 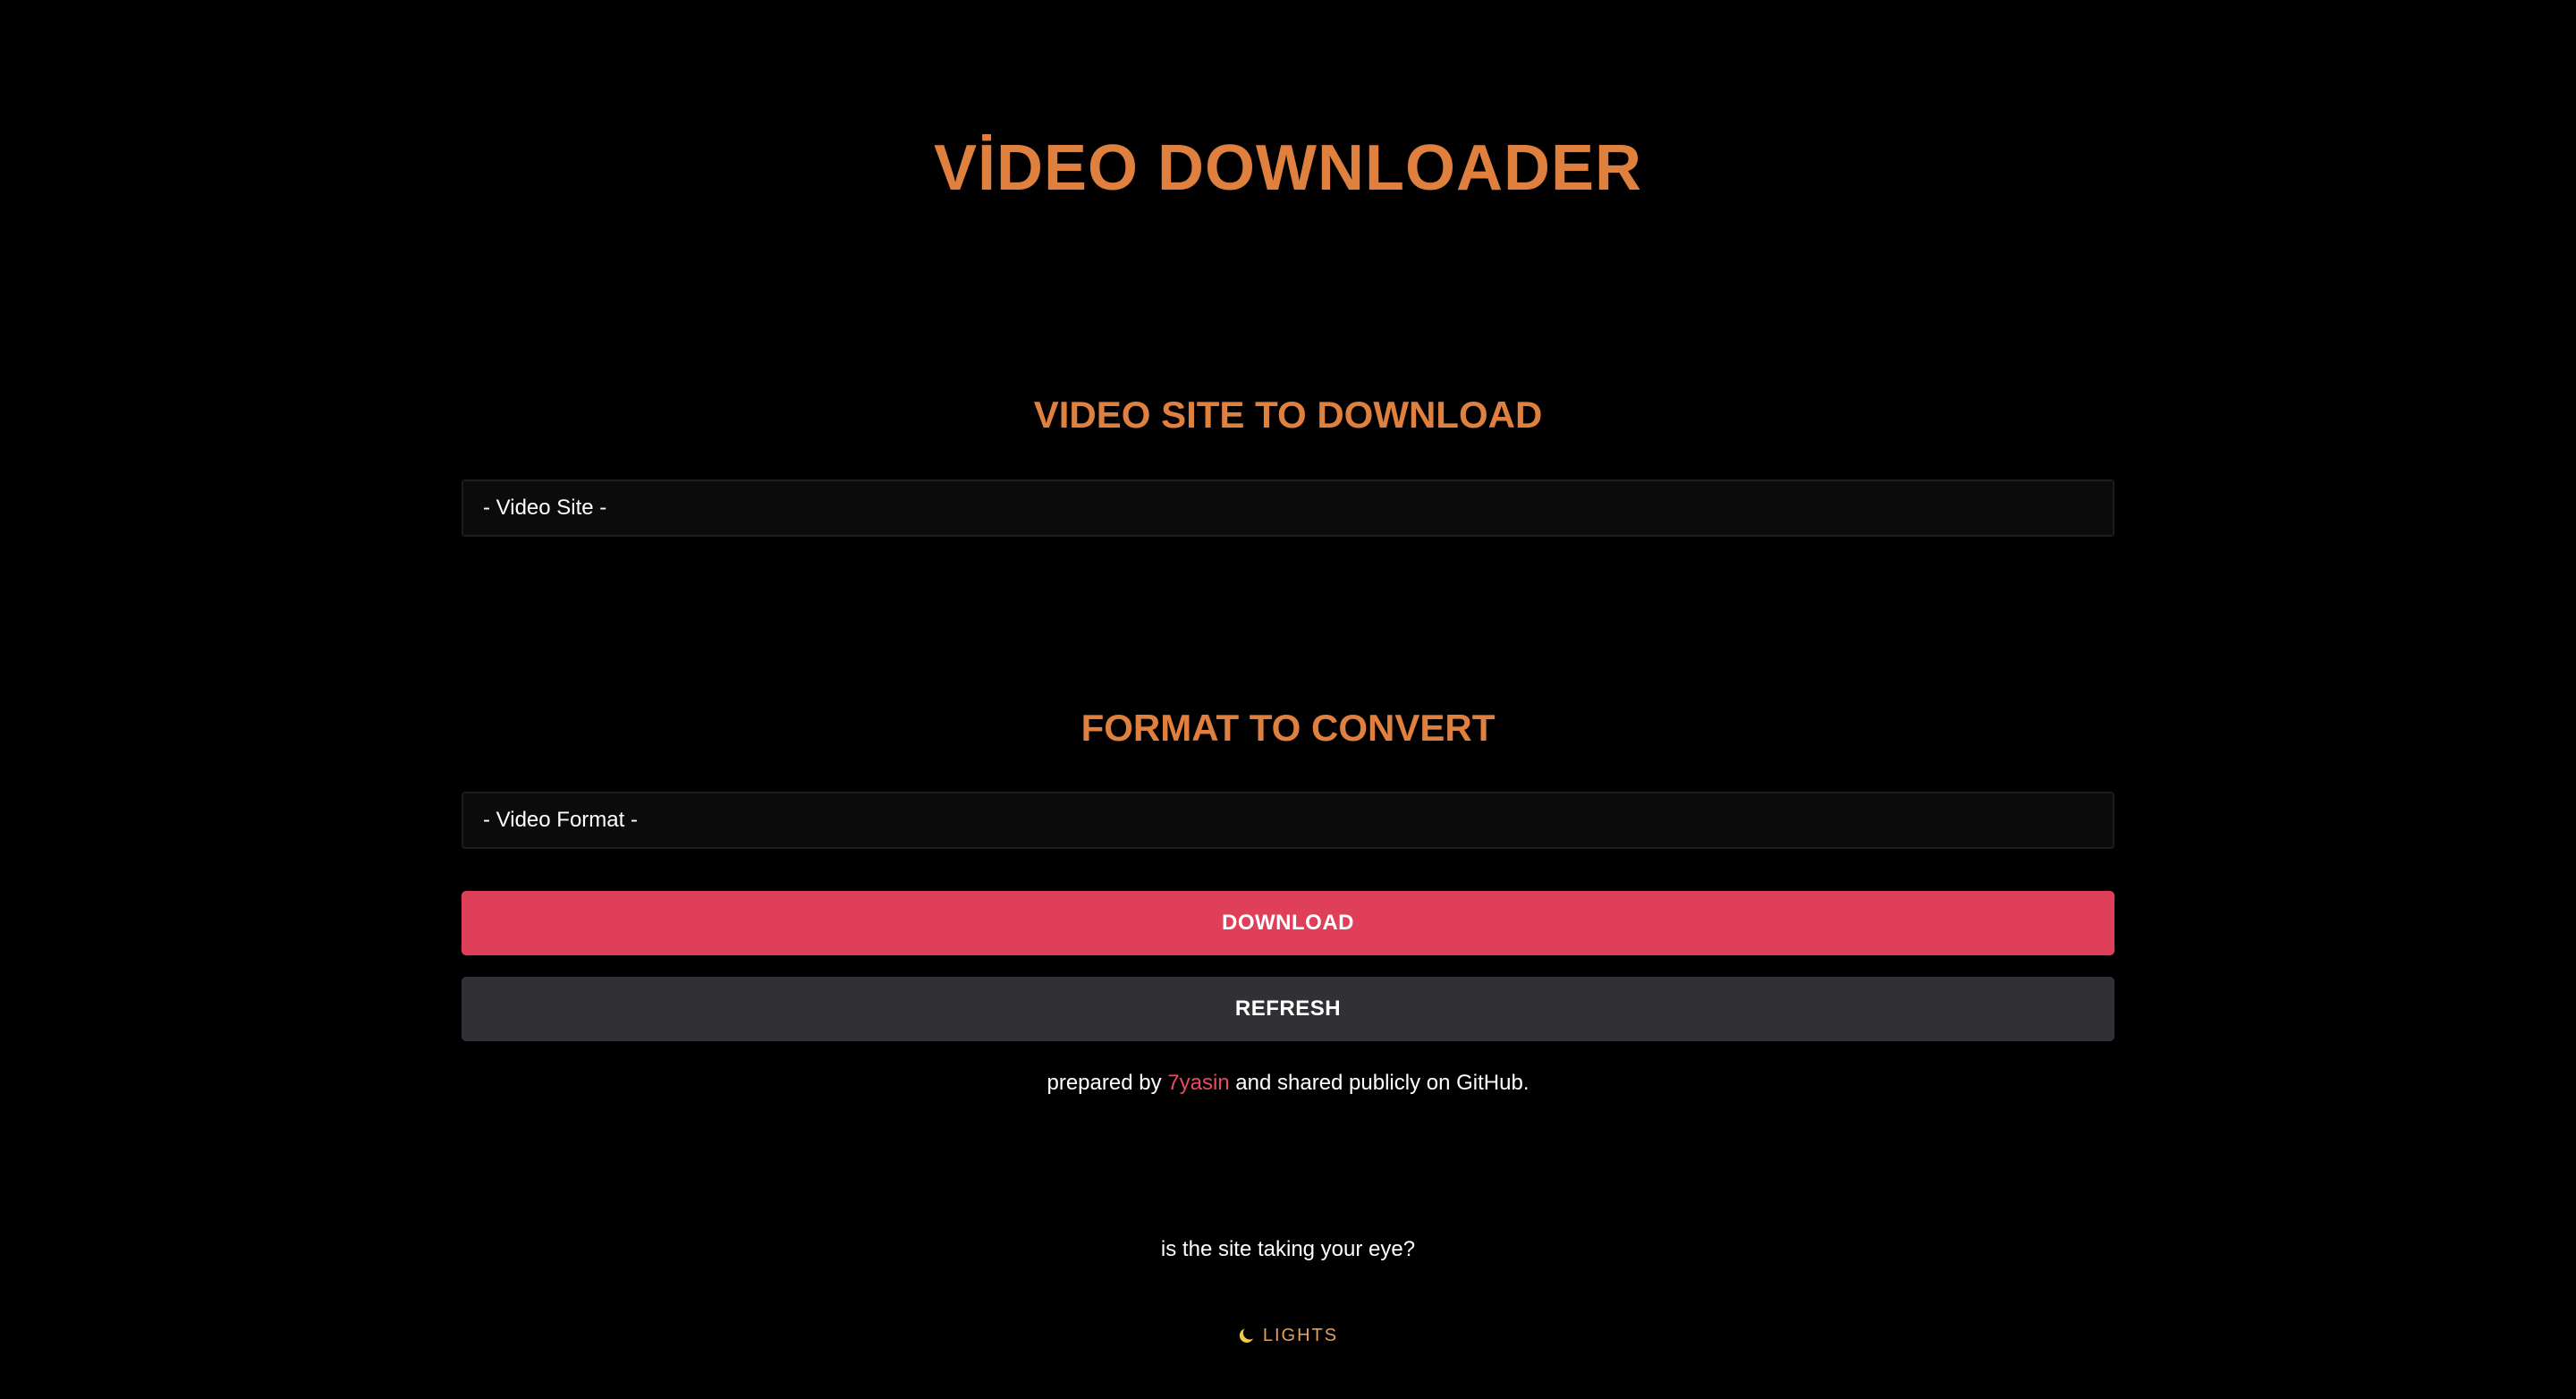 I want to click on download-button-label: DOWNLOAD, so click(x=1288, y=923).